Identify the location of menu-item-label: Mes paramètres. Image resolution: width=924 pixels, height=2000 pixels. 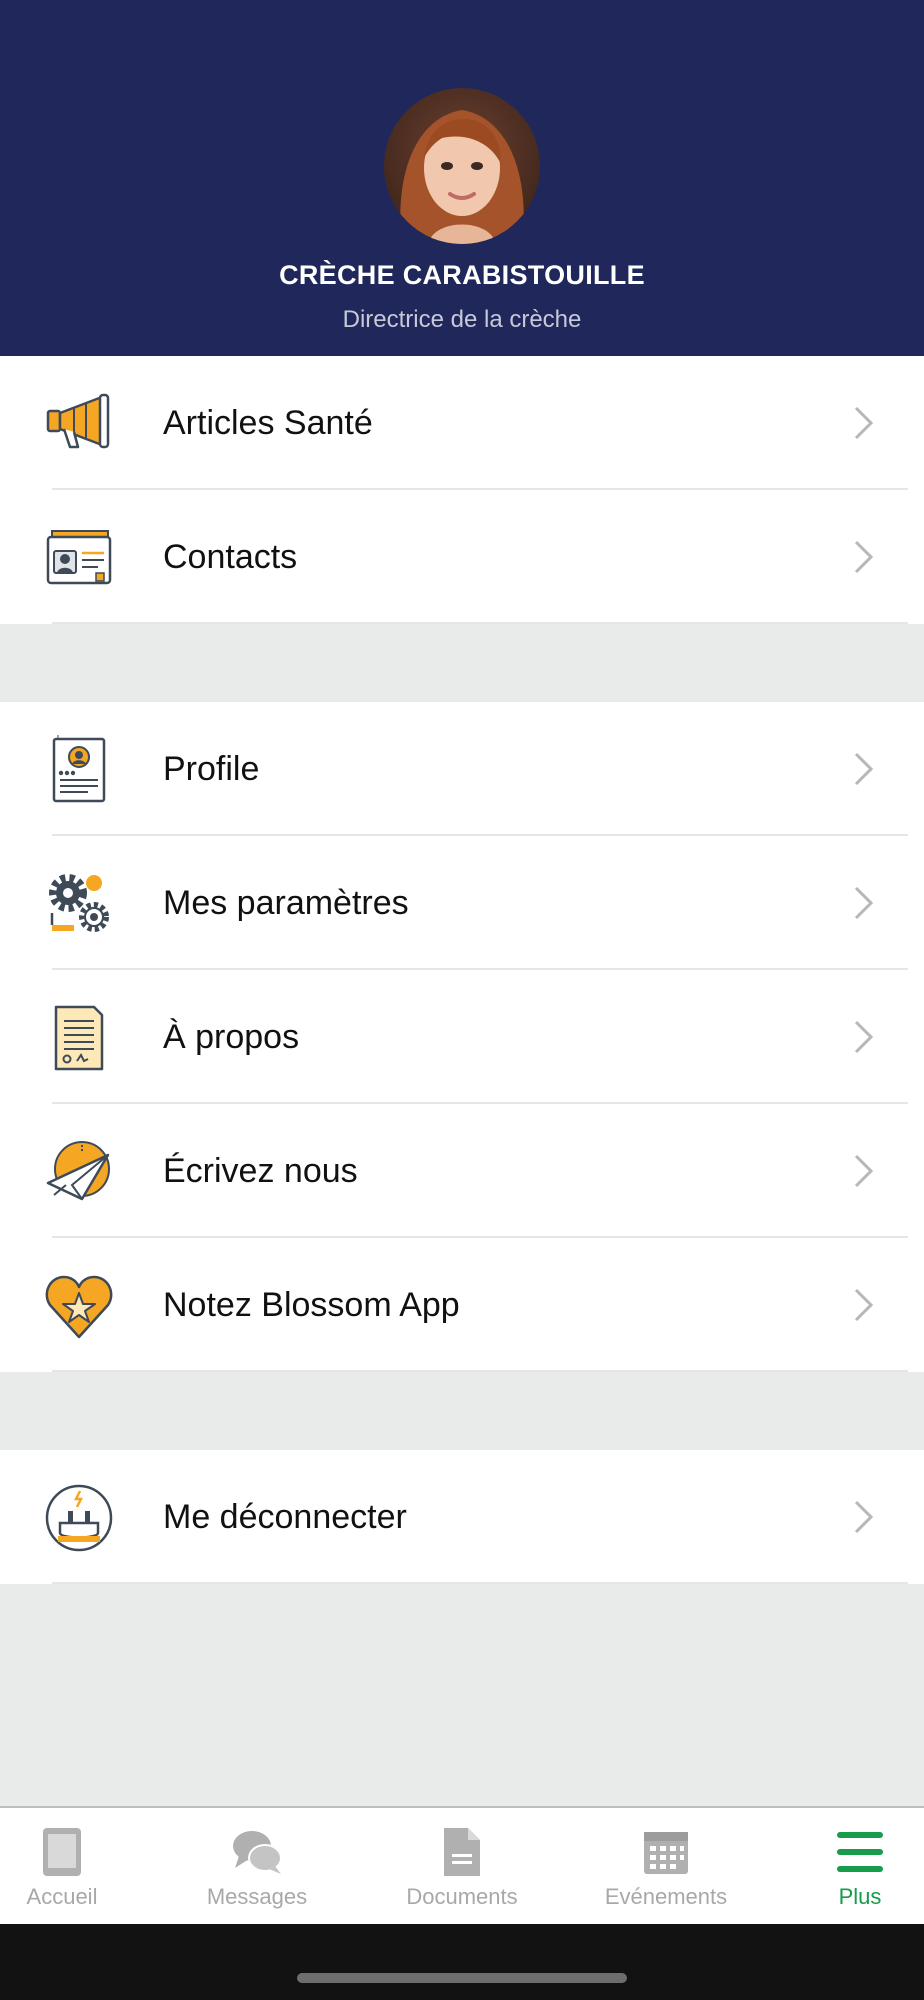
(286, 903).